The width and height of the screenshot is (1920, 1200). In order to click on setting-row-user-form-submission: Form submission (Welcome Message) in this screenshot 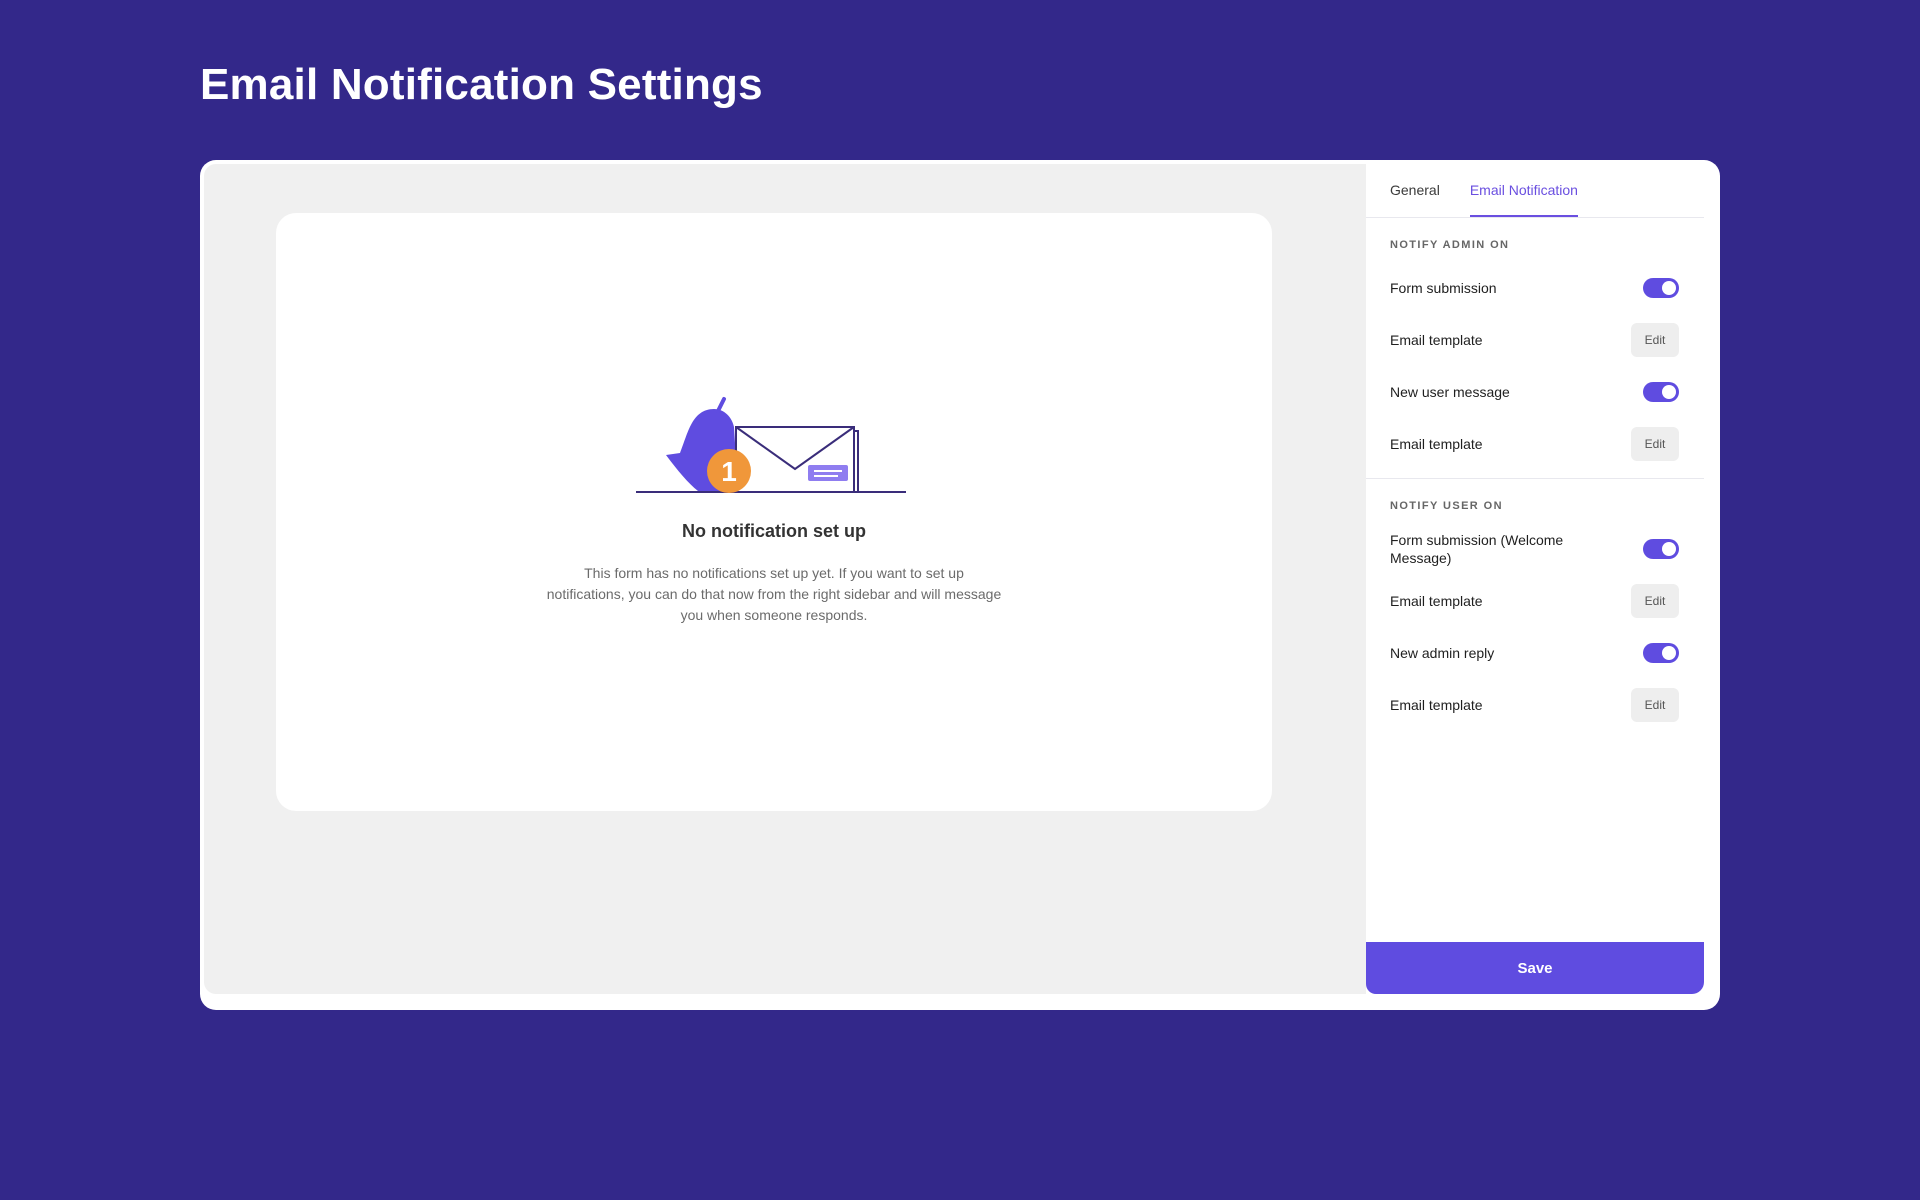, I will do `click(1534, 549)`.